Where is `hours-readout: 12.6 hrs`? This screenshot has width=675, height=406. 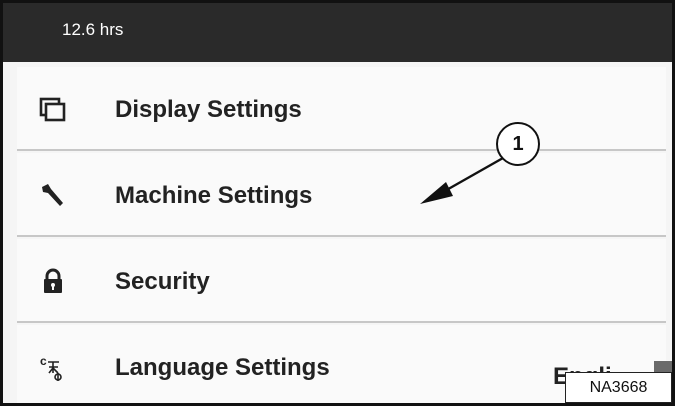 hours-readout: 12.6 hrs is located at coordinates (93, 29).